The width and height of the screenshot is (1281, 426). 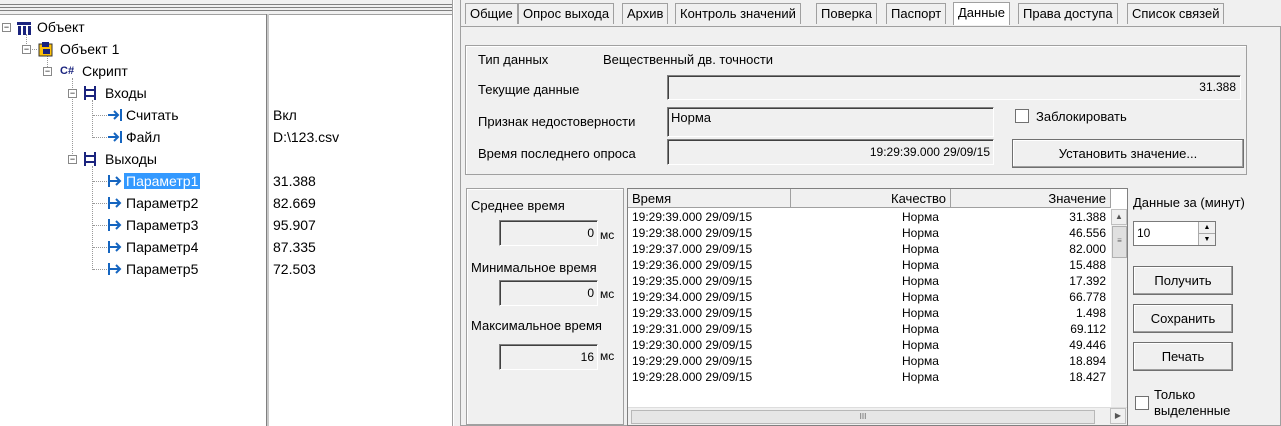 I want to click on table-row: 19:29:35.000 29/09/15 Норма 17.392, so click(x=870, y=281).